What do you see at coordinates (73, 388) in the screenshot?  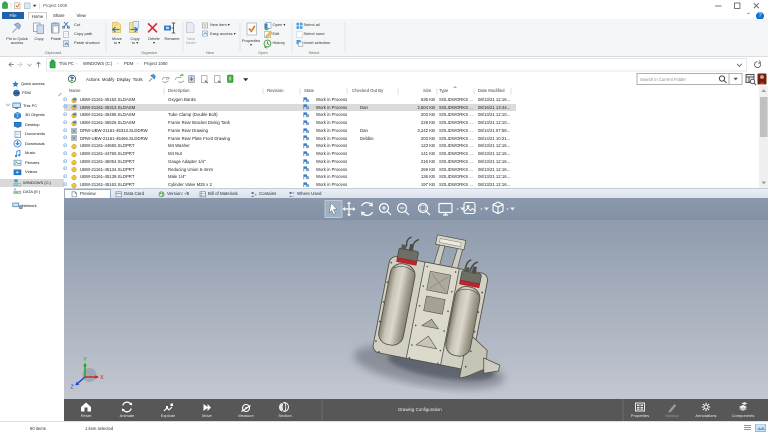 I see `svg-text: Z` at bounding box center [73, 388].